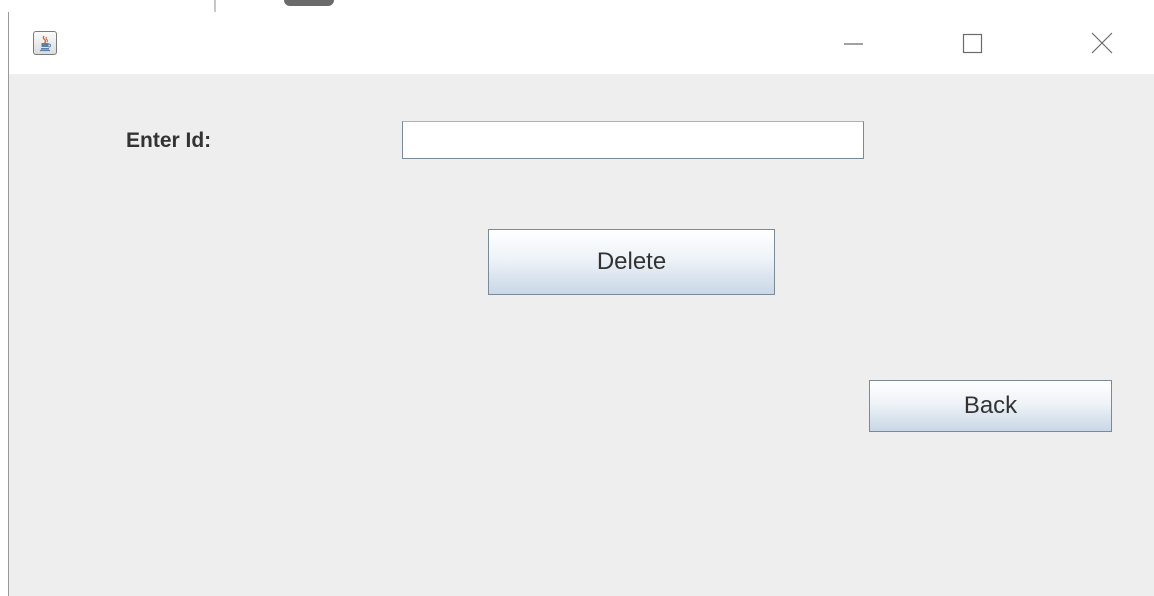 The image size is (1154, 596). I want to click on java-cup-icon, so click(46, 43).